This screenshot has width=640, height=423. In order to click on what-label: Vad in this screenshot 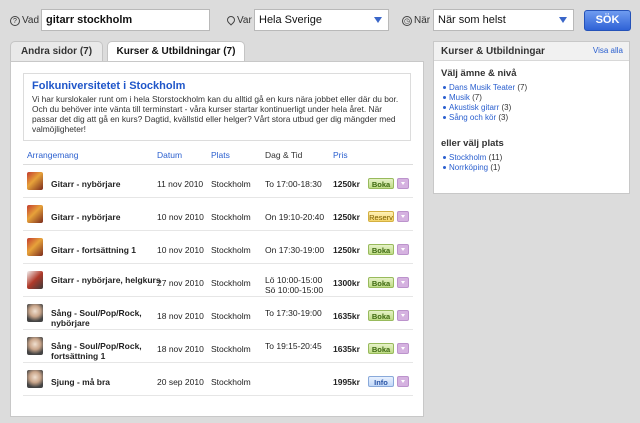, I will do `click(31, 20)`.